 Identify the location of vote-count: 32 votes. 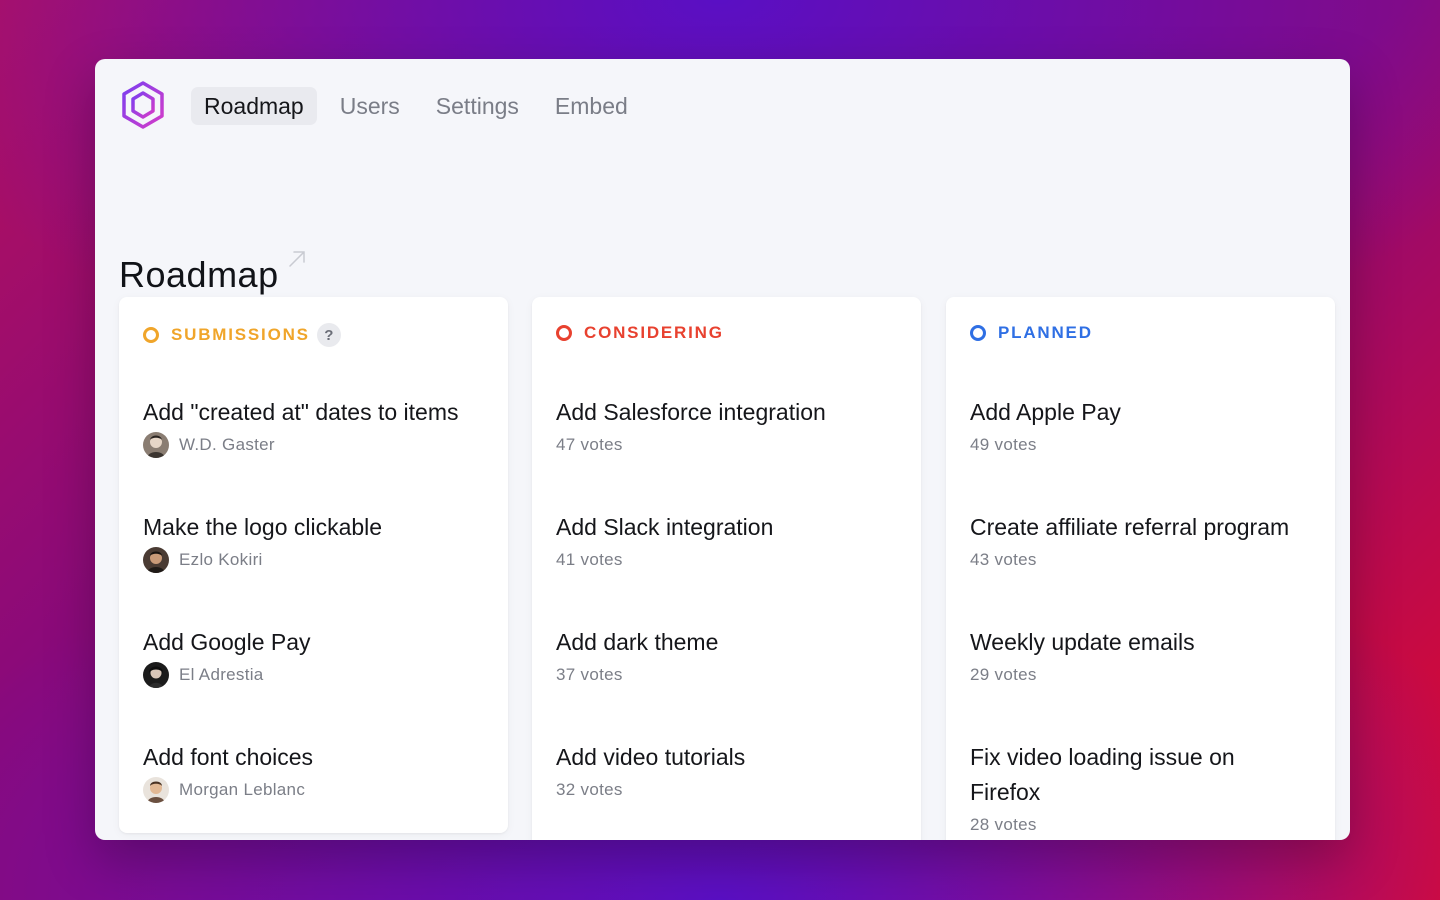
(589, 789).